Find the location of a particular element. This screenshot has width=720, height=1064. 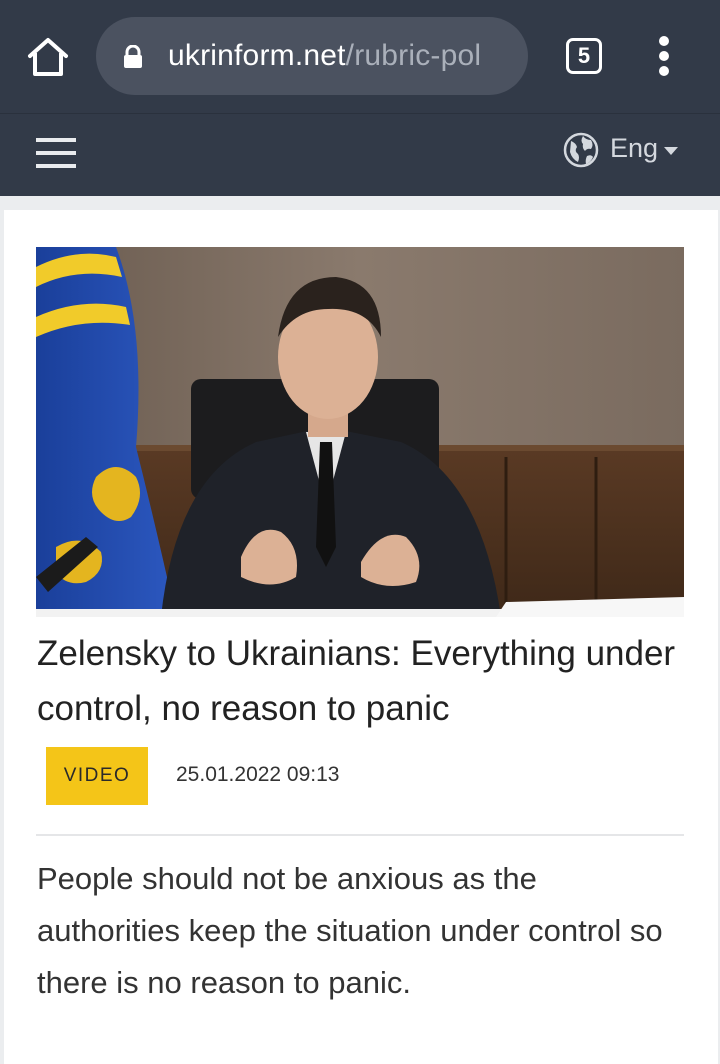

lock-icon is located at coordinates (133, 56).